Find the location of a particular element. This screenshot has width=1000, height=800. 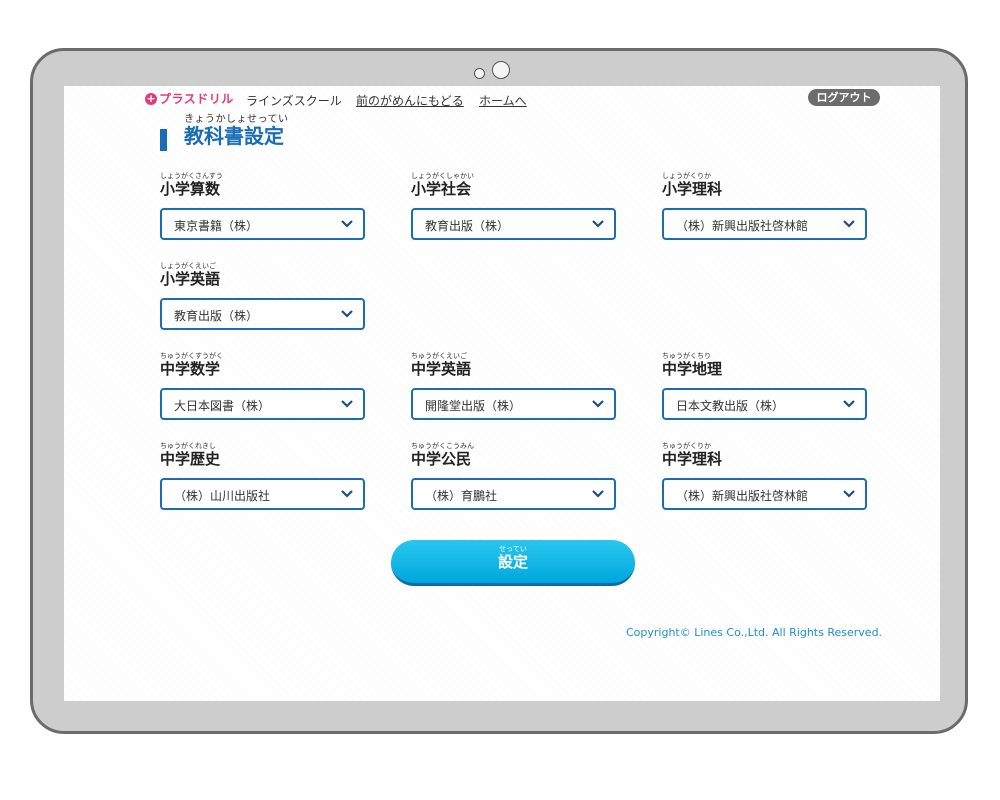

field-label: 小学英語 is located at coordinates (190, 279).